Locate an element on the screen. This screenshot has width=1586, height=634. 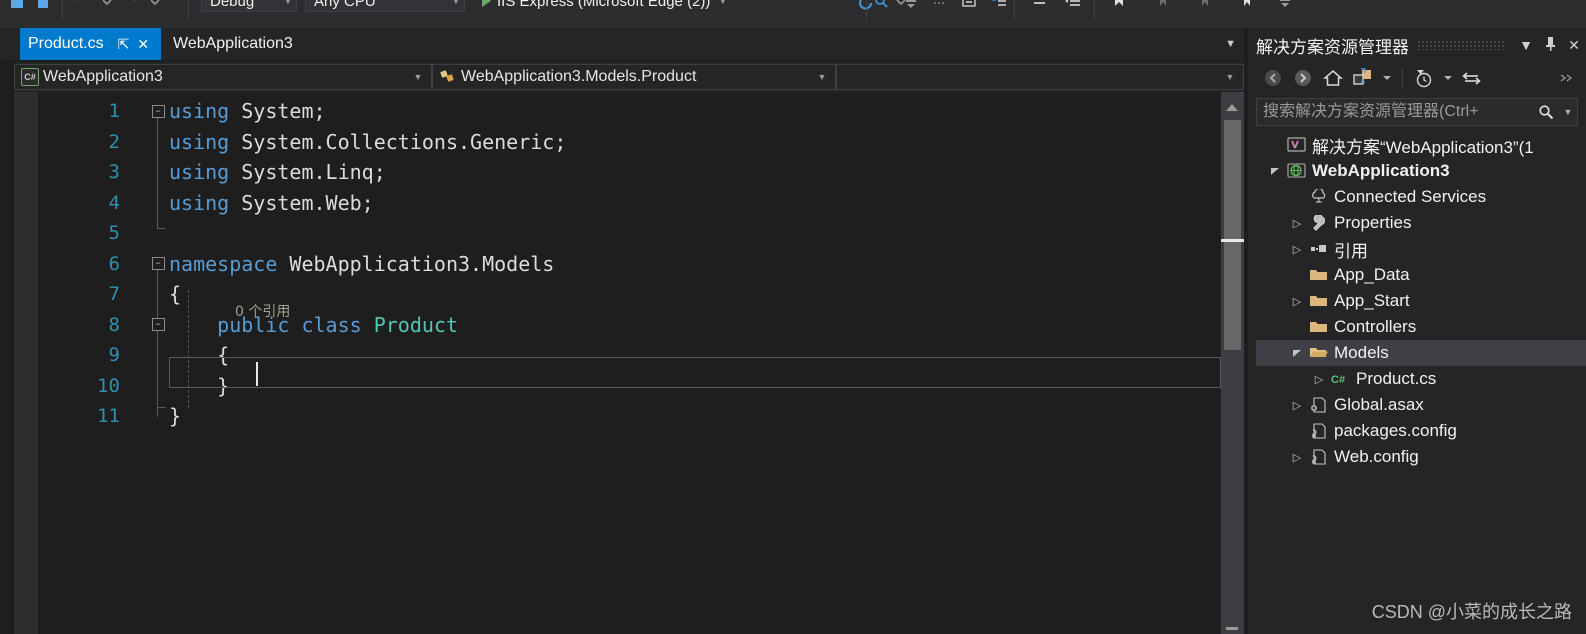
tab-webapplication3: WebApplication3 is located at coordinates (238, 44).